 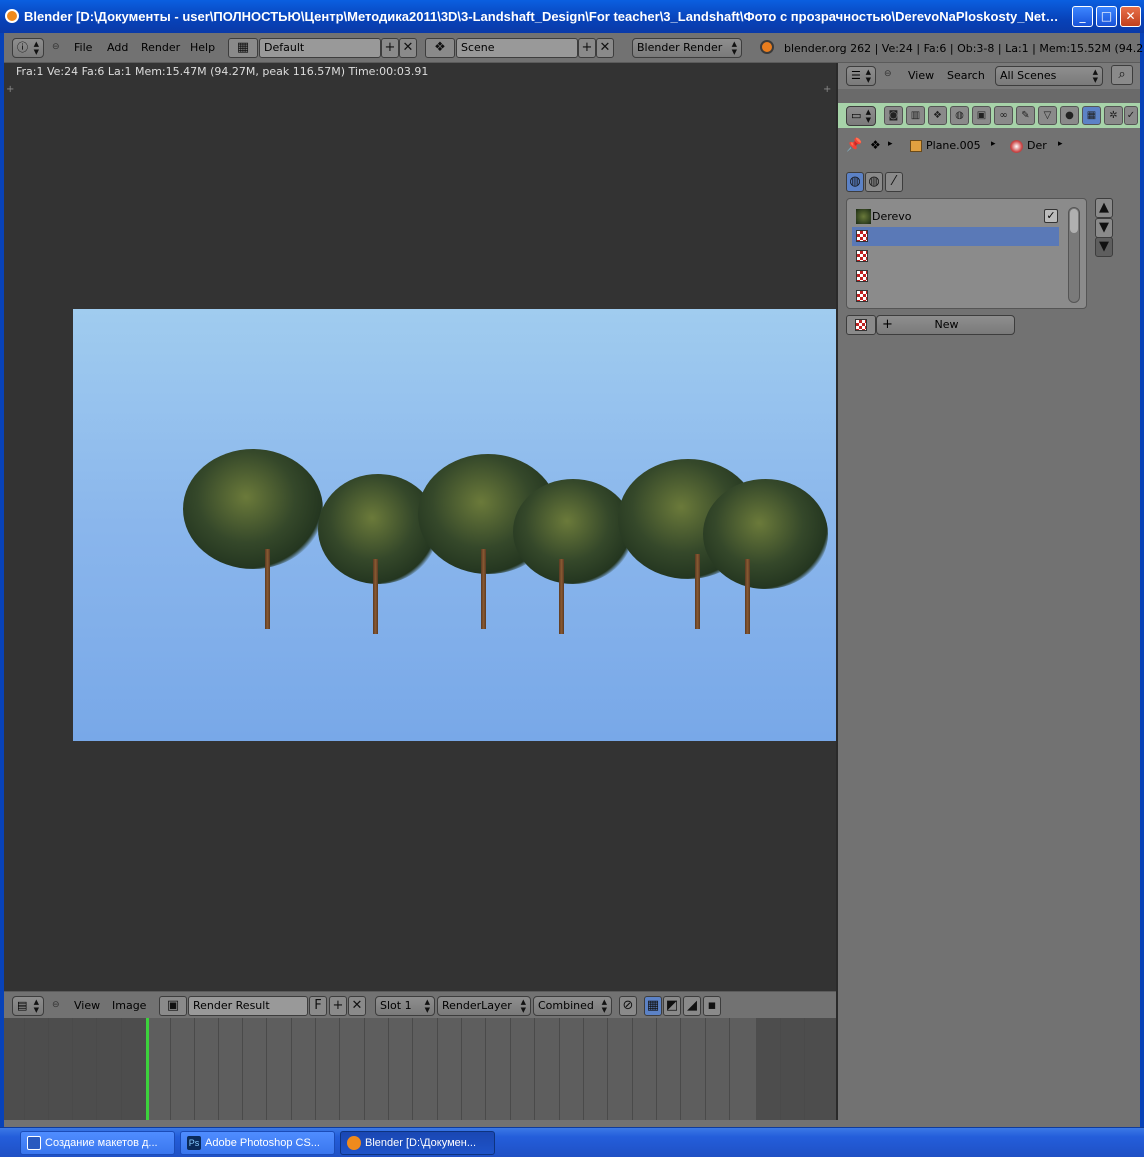 I want to click on remove-layout-icon: ✕, so click(x=408, y=48).